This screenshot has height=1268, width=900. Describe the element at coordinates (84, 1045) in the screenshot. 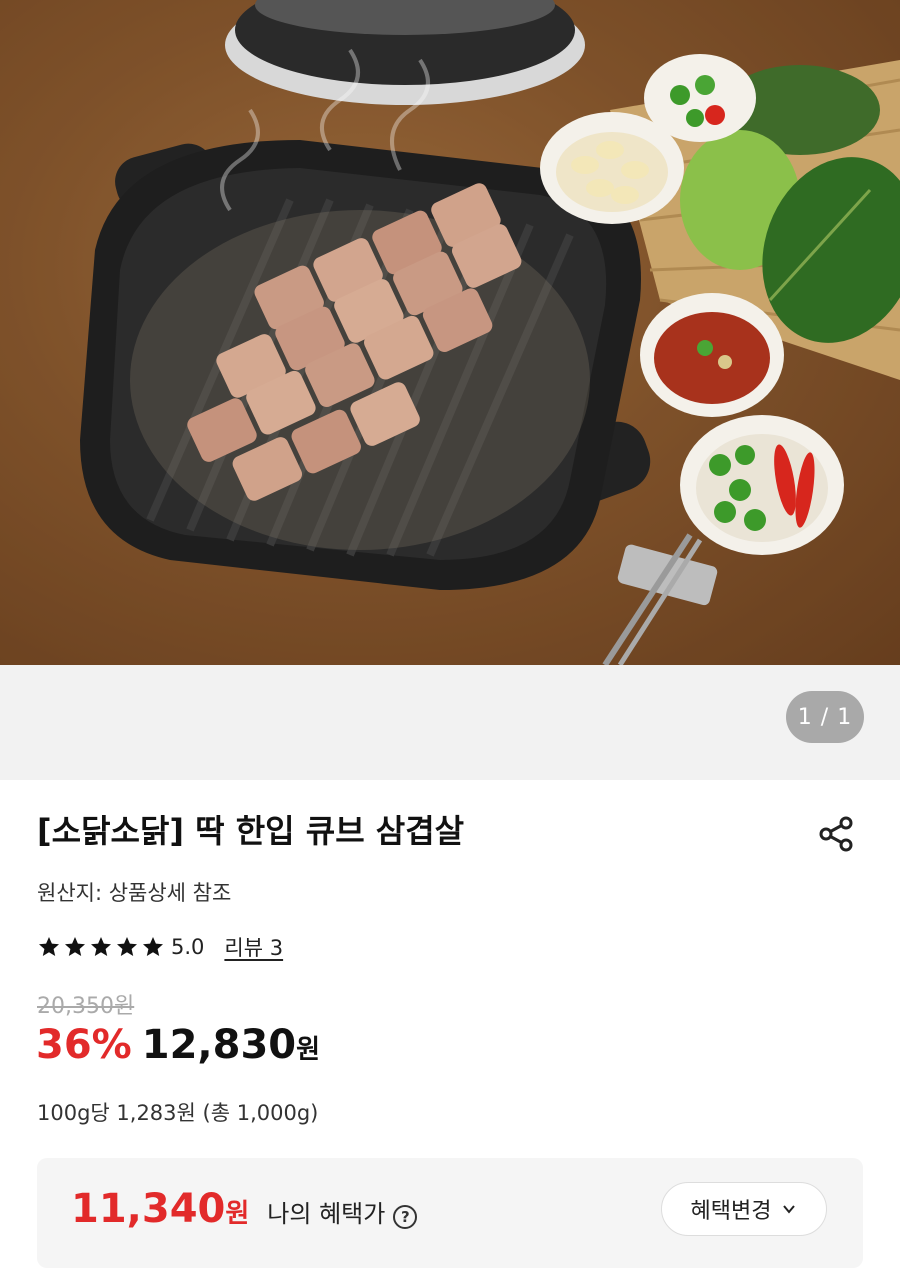

I see `discount-rate: 36%` at that location.